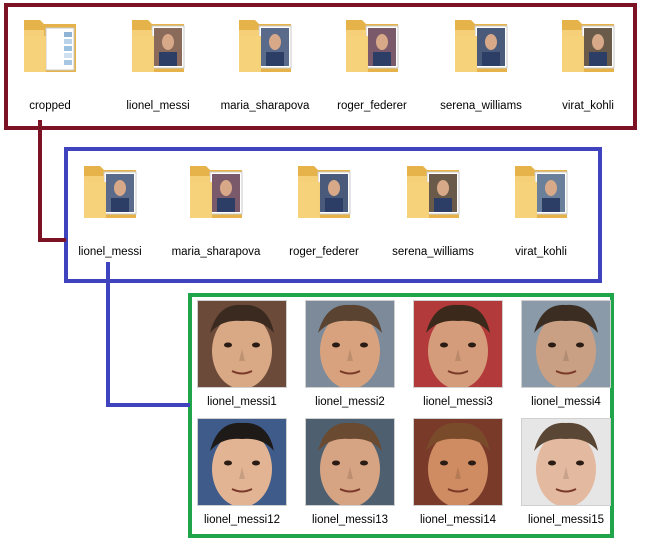 Image resolution: width=656 pixels, height=552 pixels. I want to click on image-lionel-messi3-label: lionel_messi3, so click(458, 402).